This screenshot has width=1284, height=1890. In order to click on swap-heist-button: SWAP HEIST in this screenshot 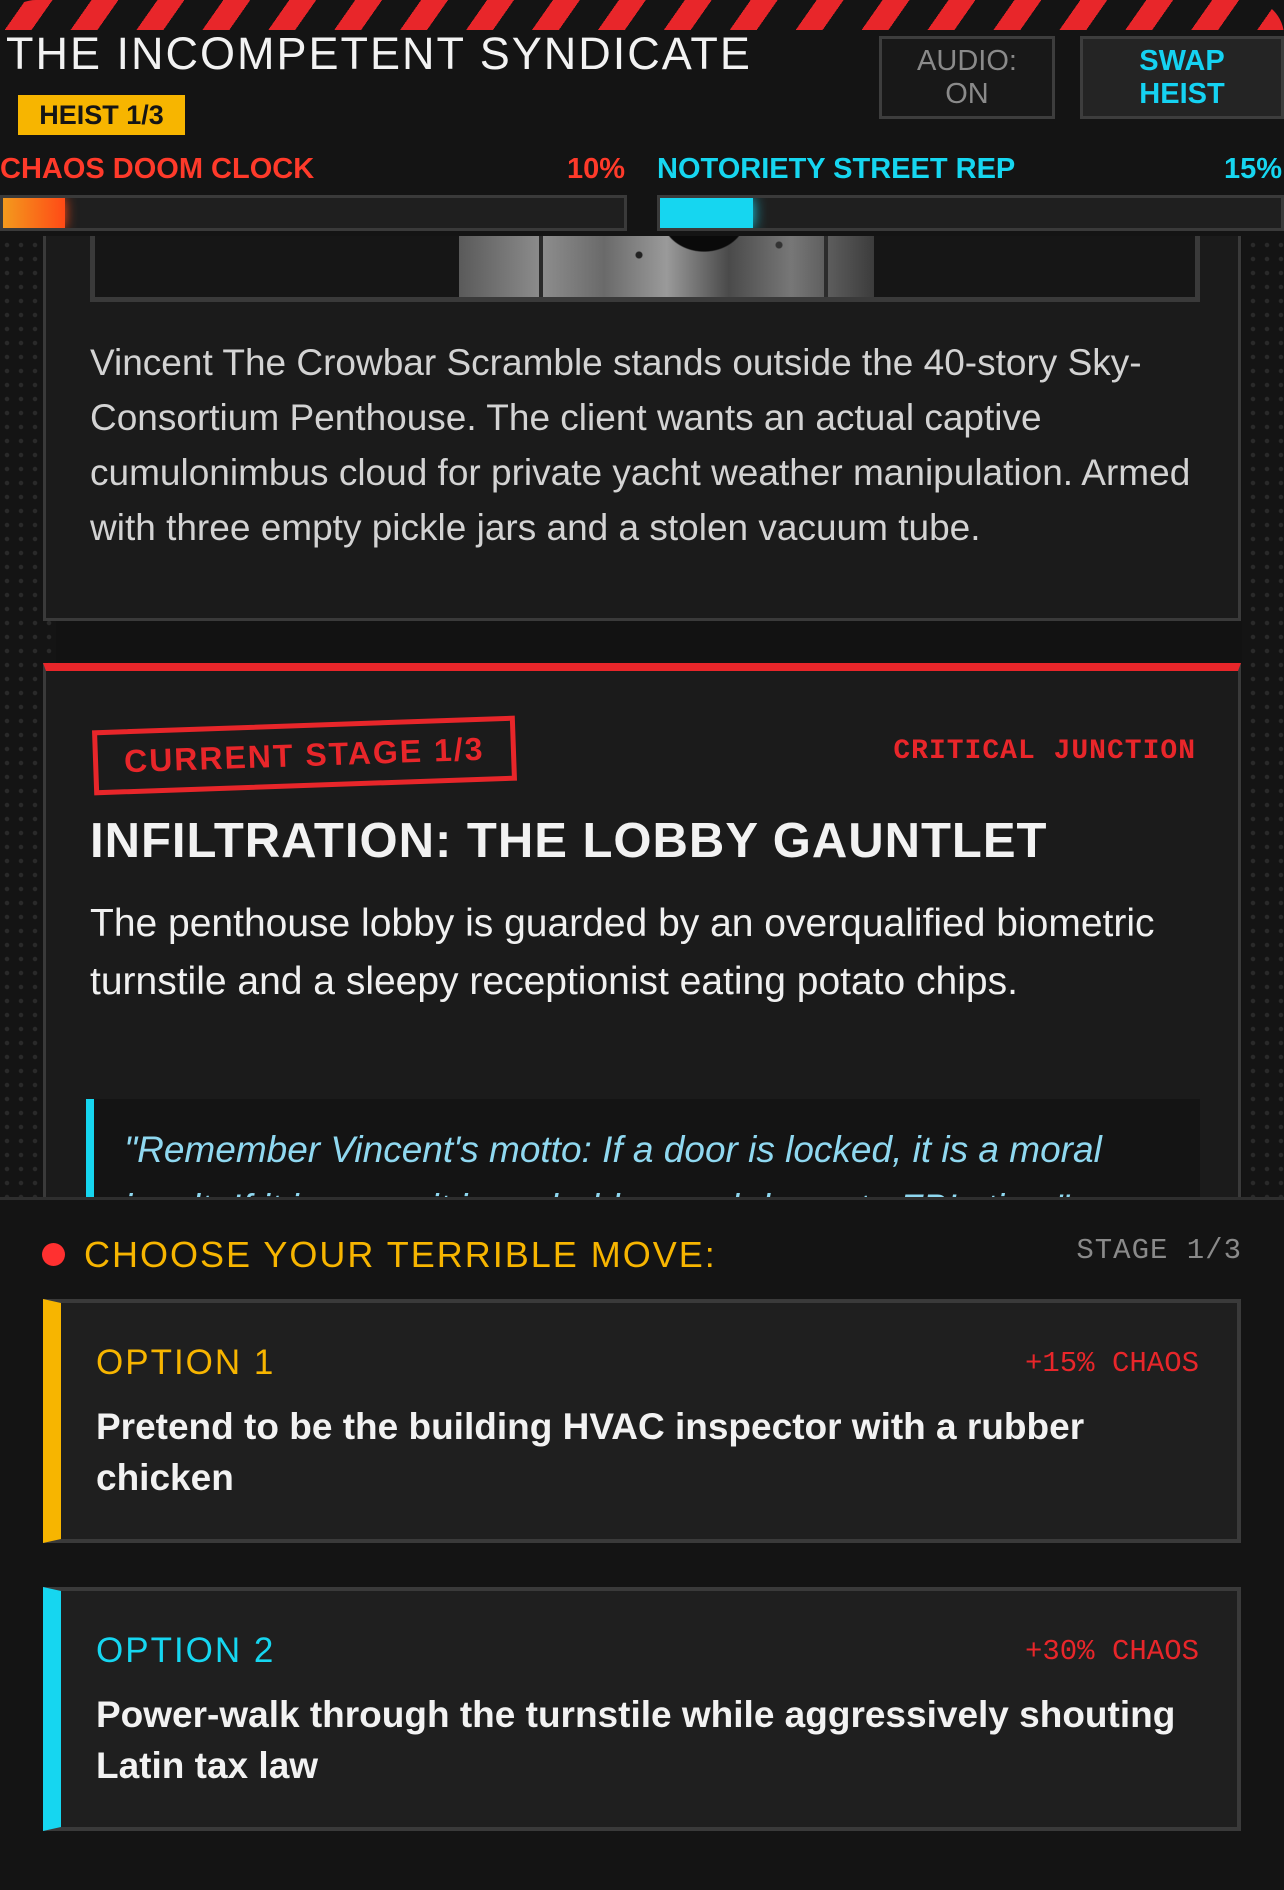, I will do `click(1182, 77)`.